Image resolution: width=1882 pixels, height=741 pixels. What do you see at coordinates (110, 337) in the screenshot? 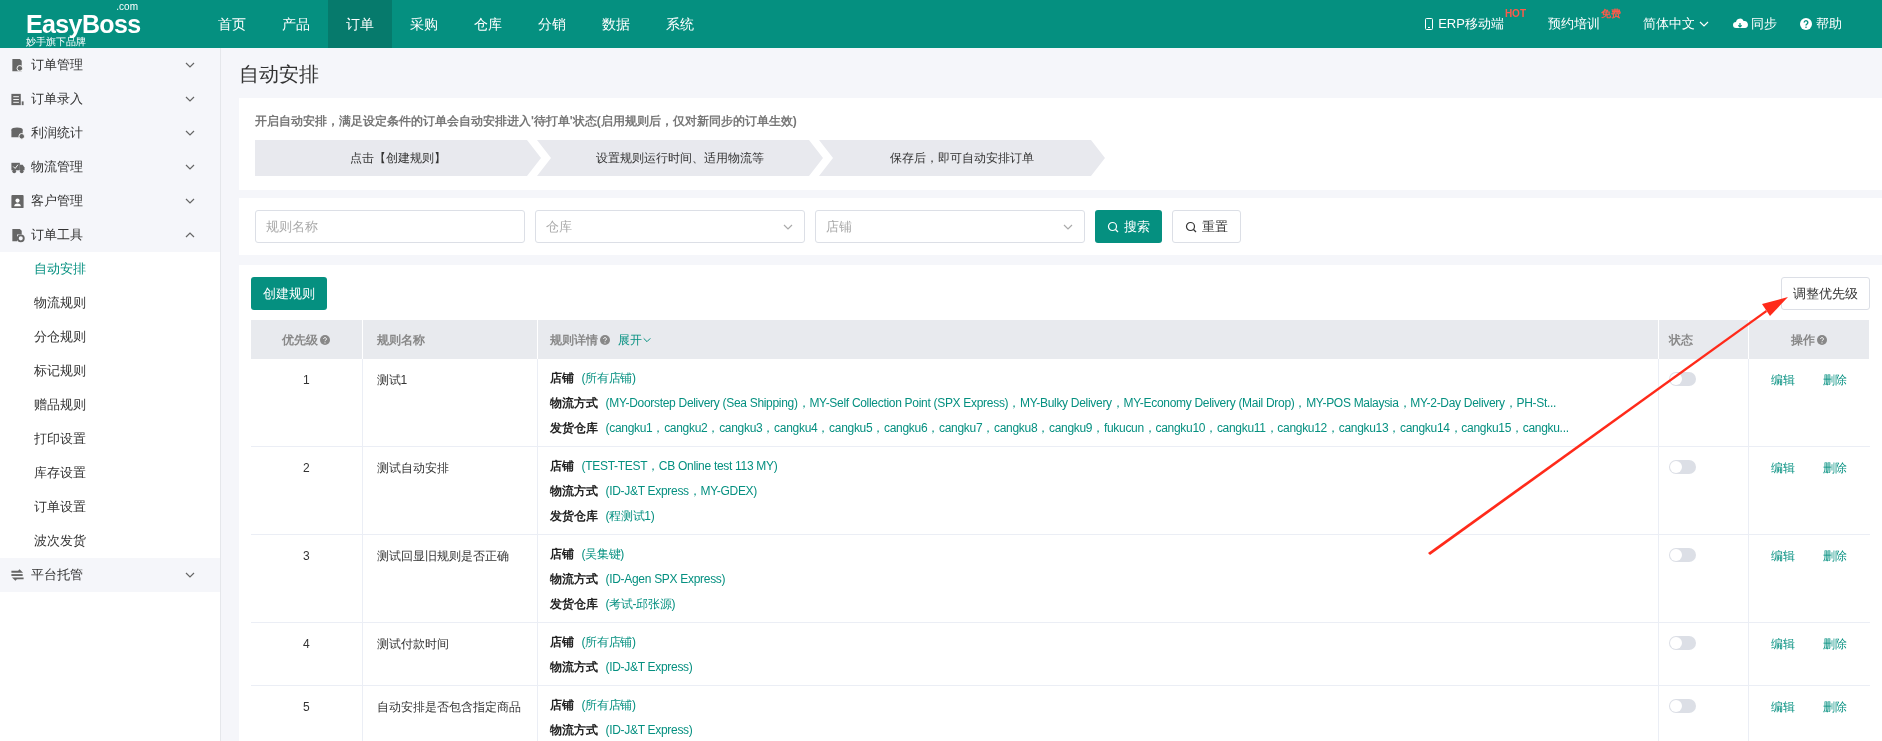
I see `sidebar-item: 分仓规则` at bounding box center [110, 337].